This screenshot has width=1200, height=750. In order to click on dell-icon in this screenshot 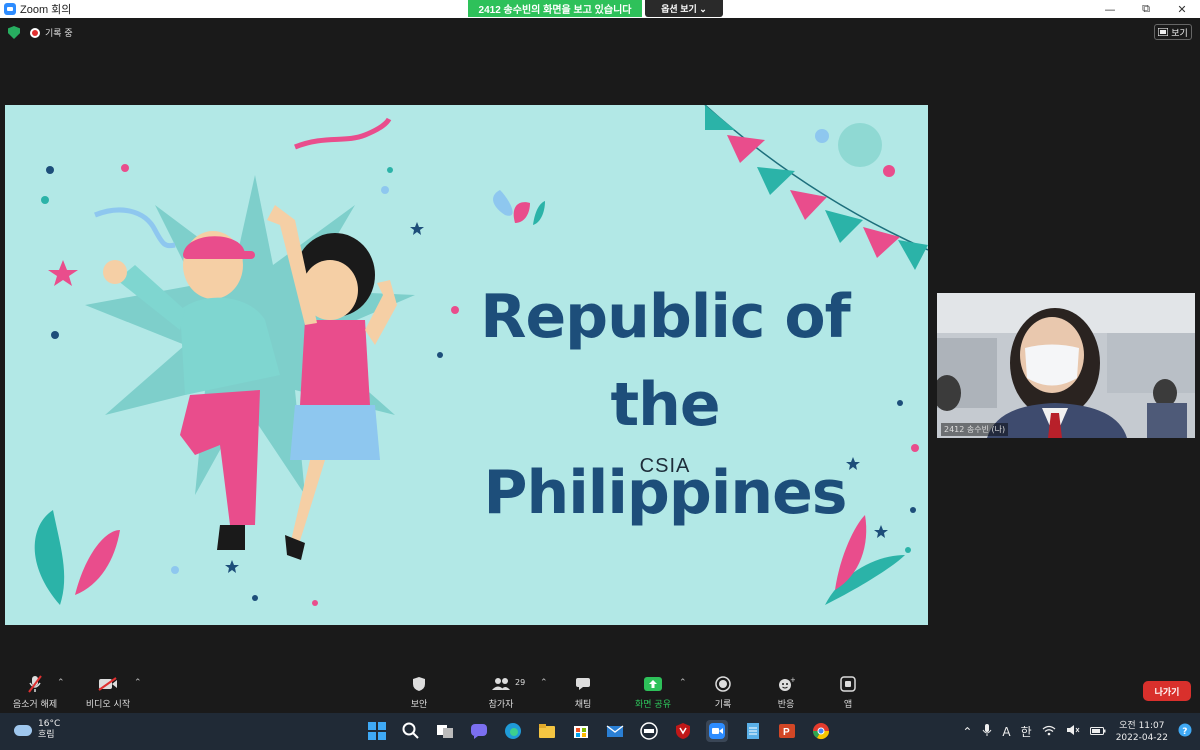, I will do `click(649, 731)`.